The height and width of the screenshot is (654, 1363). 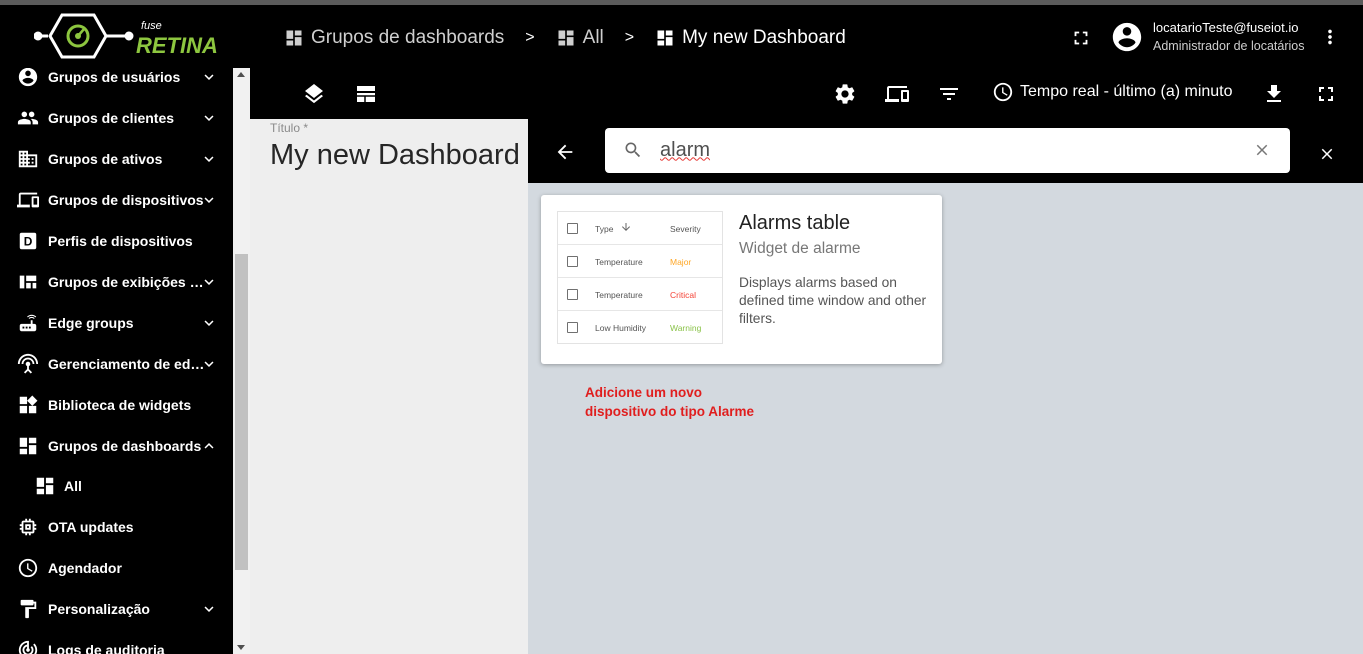 I want to click on preview-row: Temperature Critical, so click(x=640, y=294).